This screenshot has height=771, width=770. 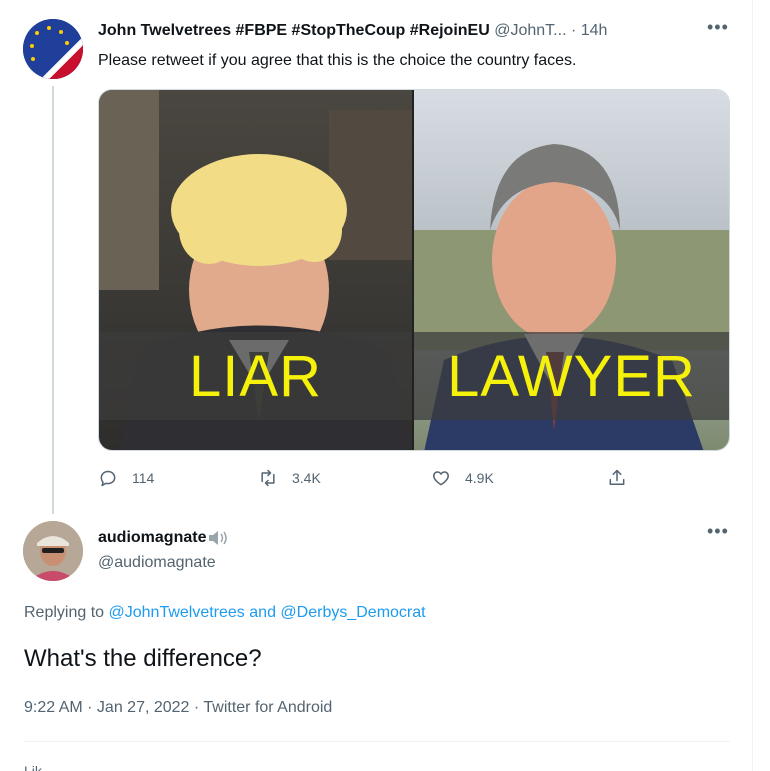 What do you see at coordinates (289, 478) in the screenshot?
I see `retweet-button: 3.4K` at bounding box center [289, 478].